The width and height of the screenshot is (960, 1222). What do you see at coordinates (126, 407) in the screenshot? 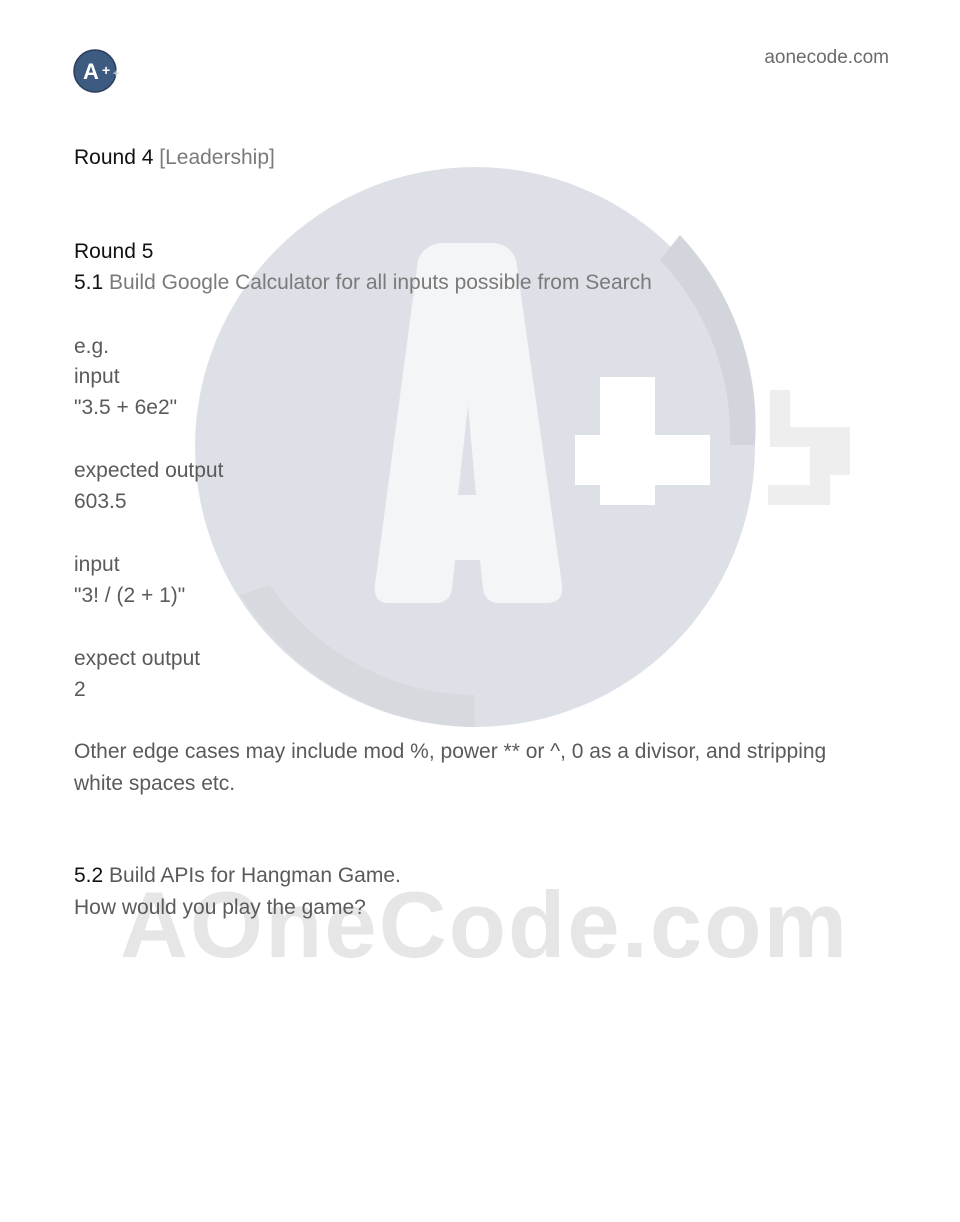
I see `input-value-1: "3.5 + 6e2"` at bounding box center [126, 407].